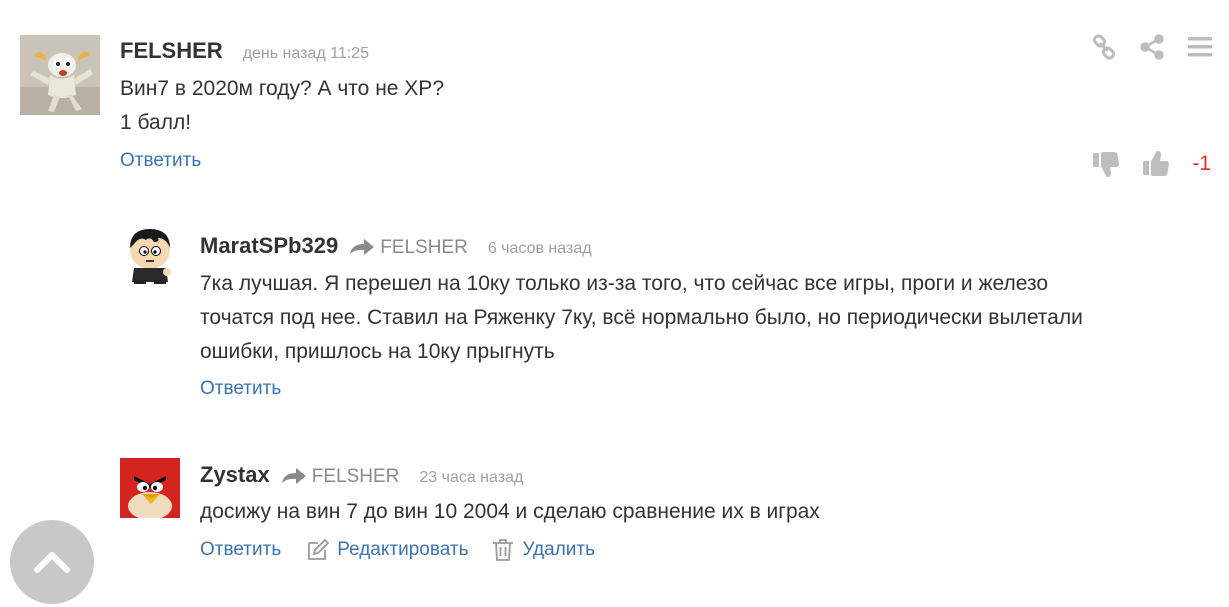  I want to click on comment-text-line: Вин7 в 2020м году? А что не XP?, so click(282, 88).